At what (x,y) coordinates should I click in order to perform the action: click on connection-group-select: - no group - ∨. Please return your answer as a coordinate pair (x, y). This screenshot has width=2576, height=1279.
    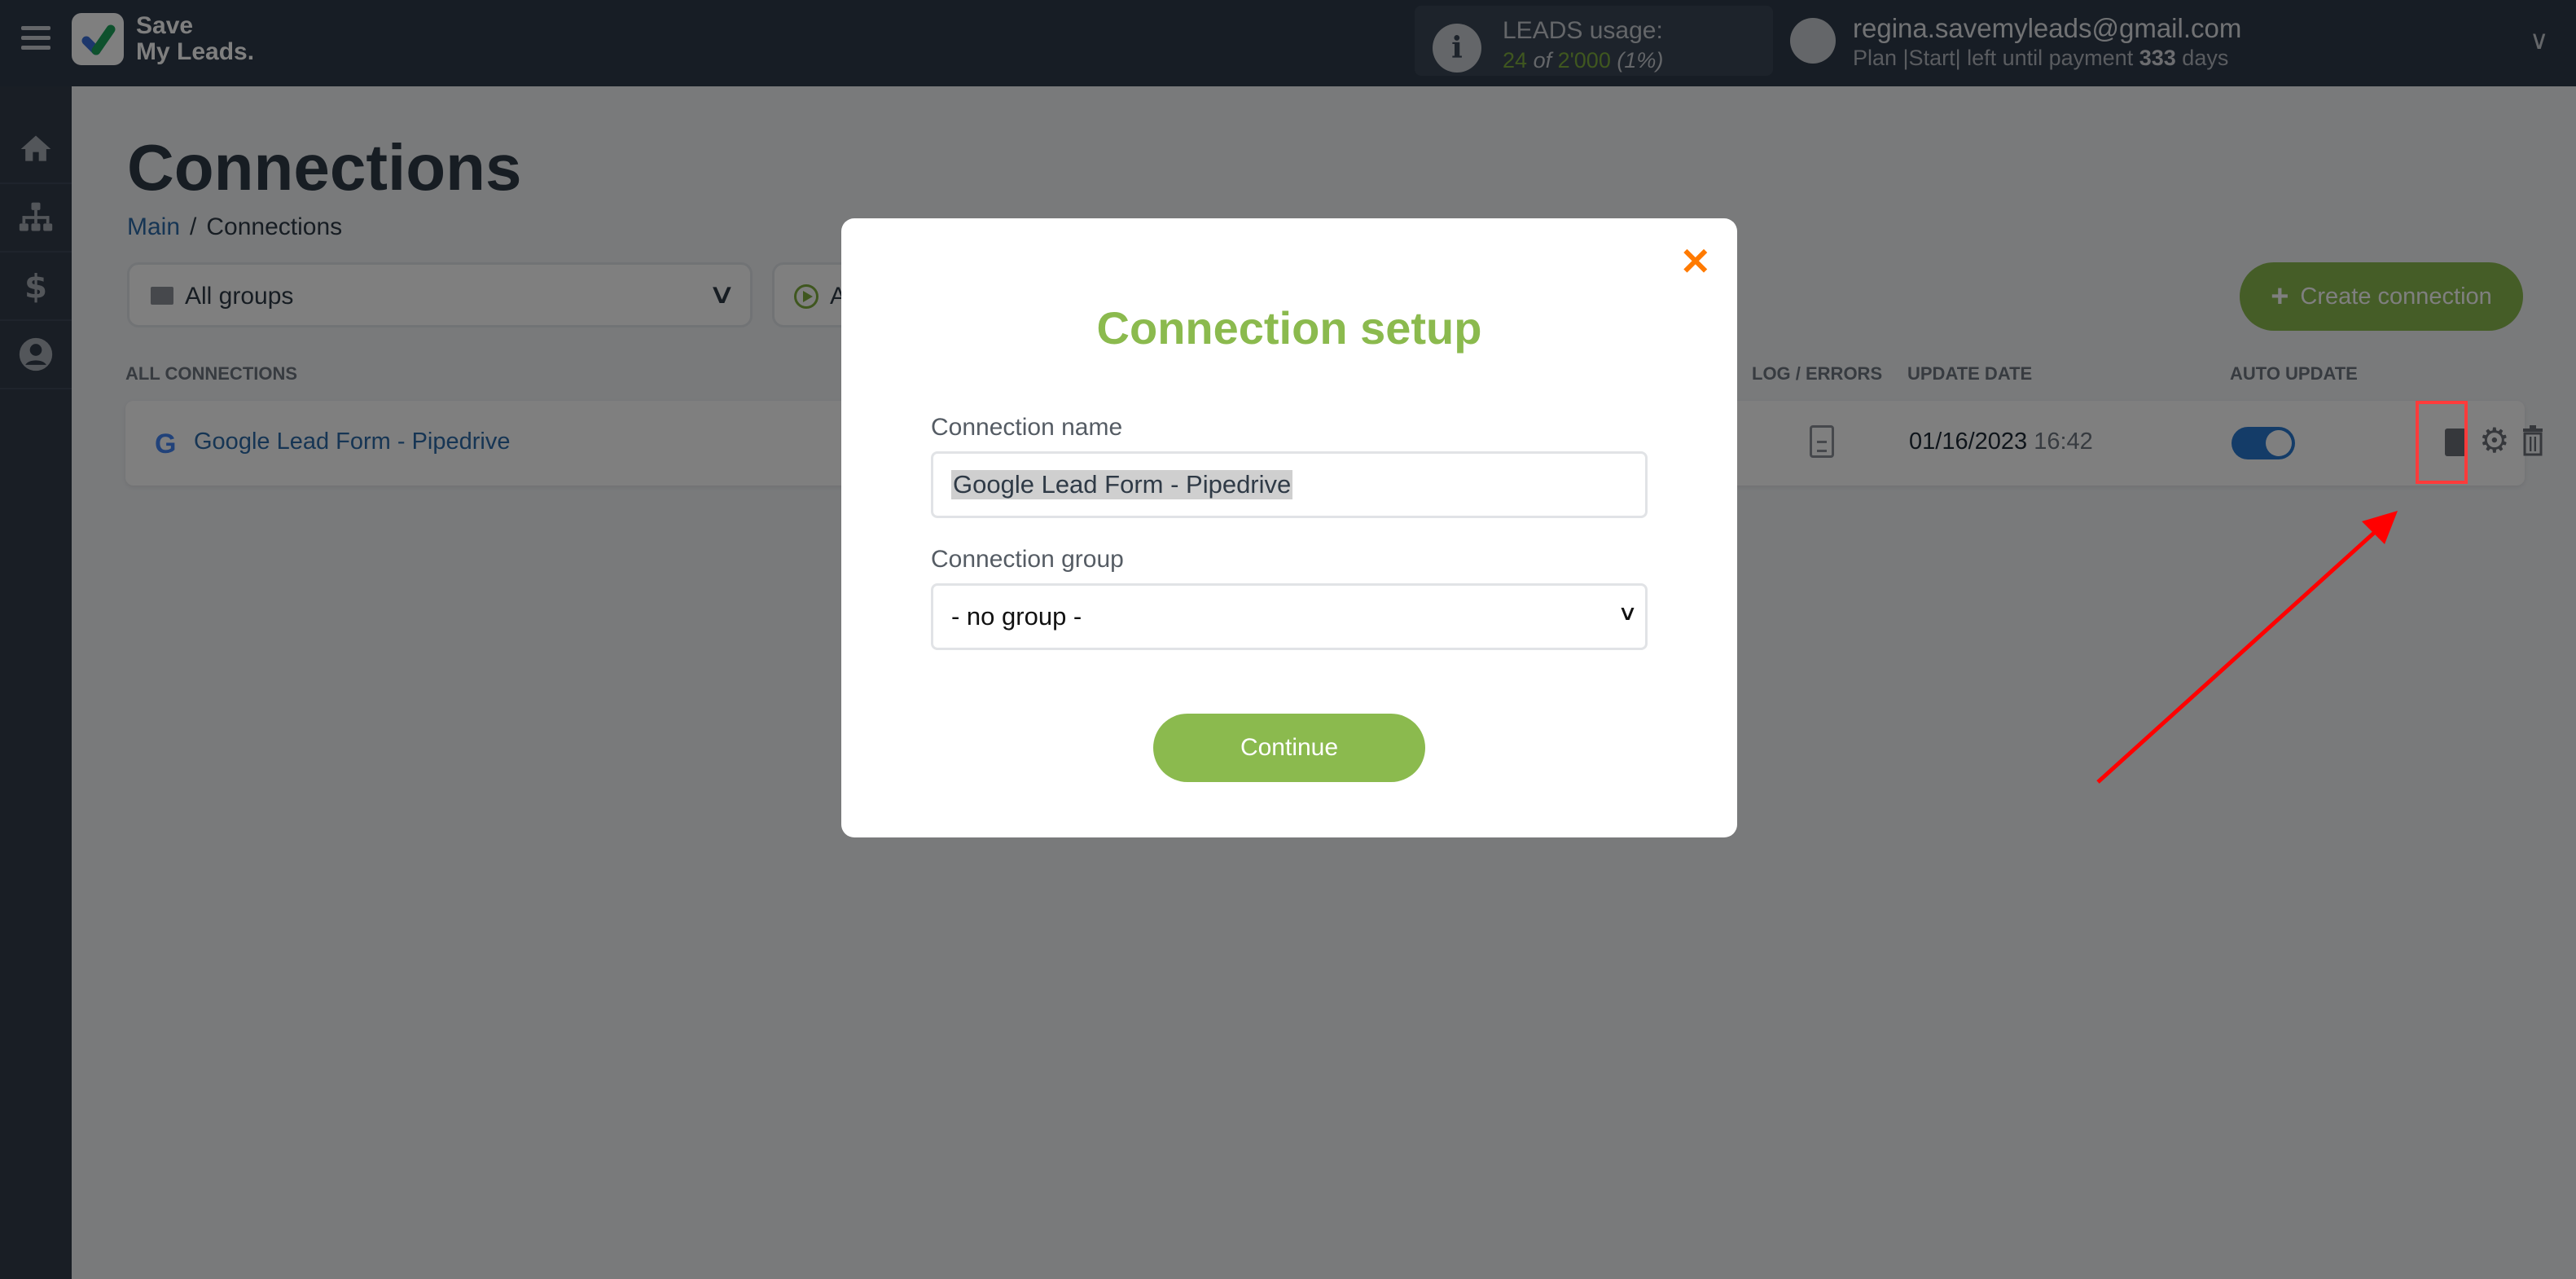
    Looking at the image, I should click on (1289, 617).